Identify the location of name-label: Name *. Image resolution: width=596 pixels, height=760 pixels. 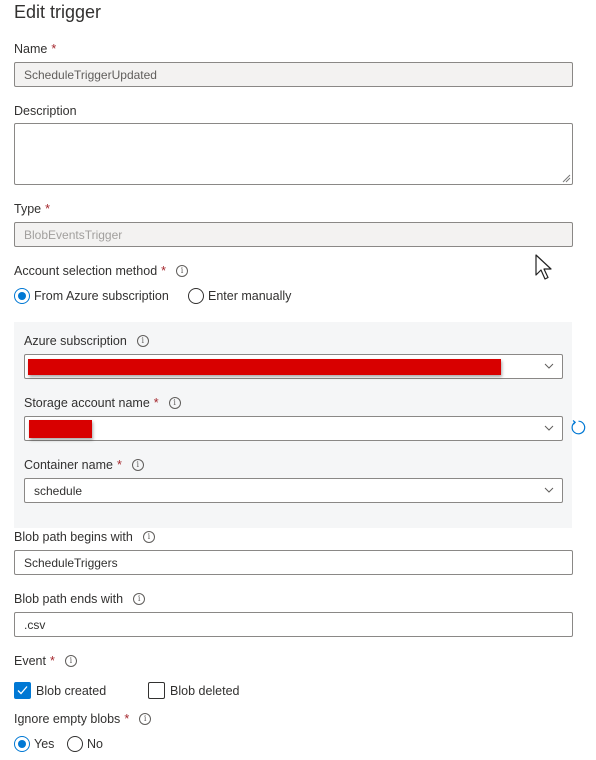
(35, 49).